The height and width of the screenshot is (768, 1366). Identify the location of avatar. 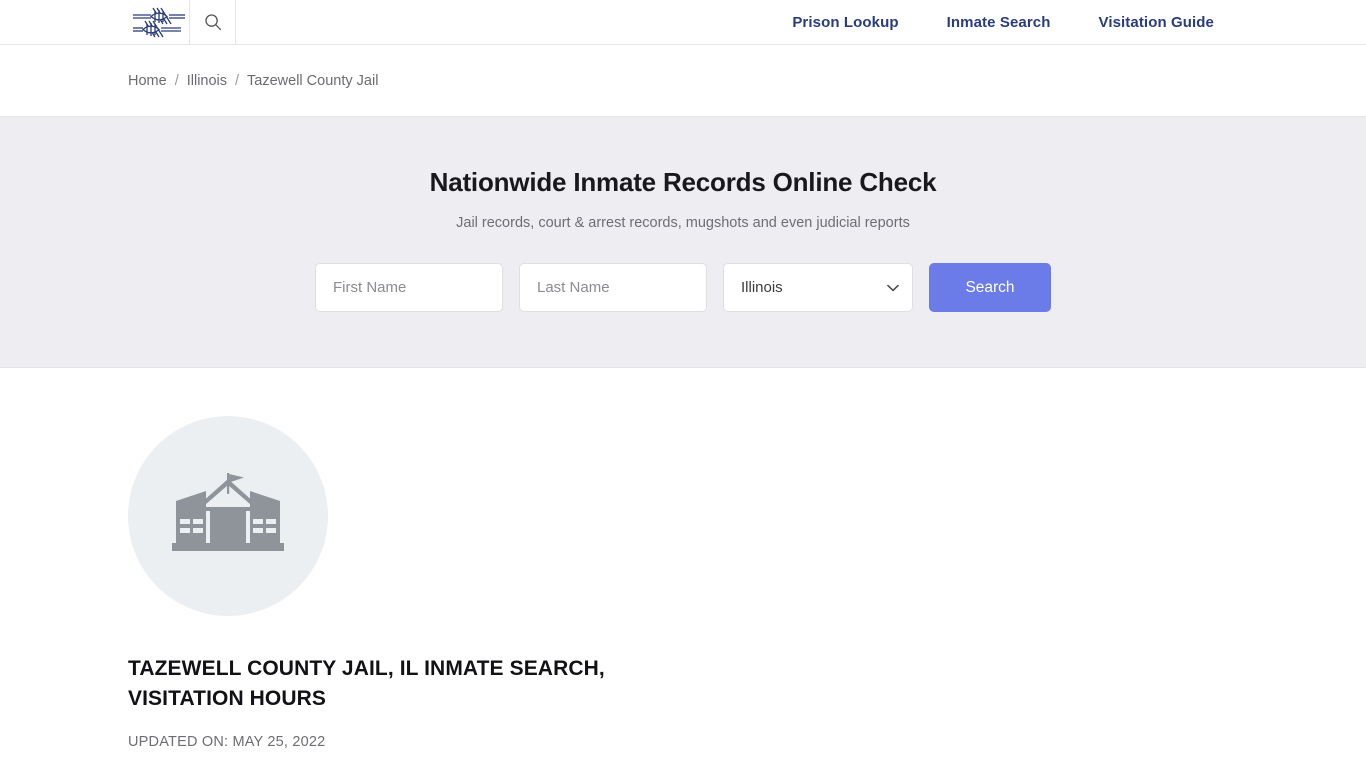
(228, 516).